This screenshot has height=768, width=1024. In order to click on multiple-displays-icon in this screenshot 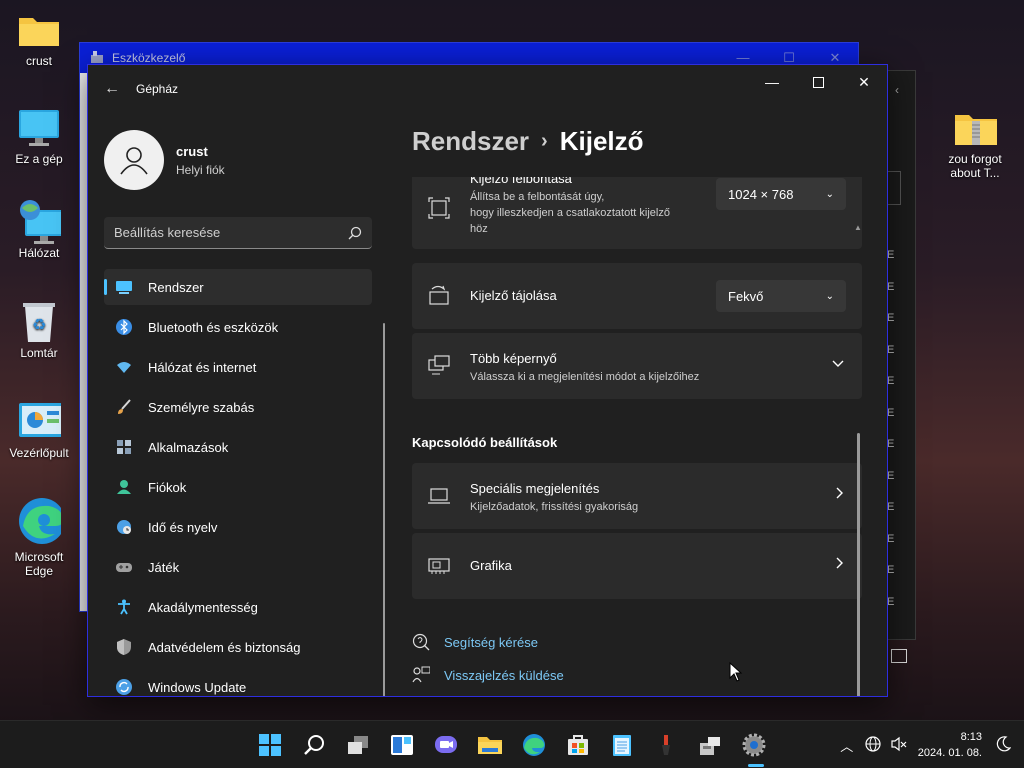, I will do `click(439, 365)`.